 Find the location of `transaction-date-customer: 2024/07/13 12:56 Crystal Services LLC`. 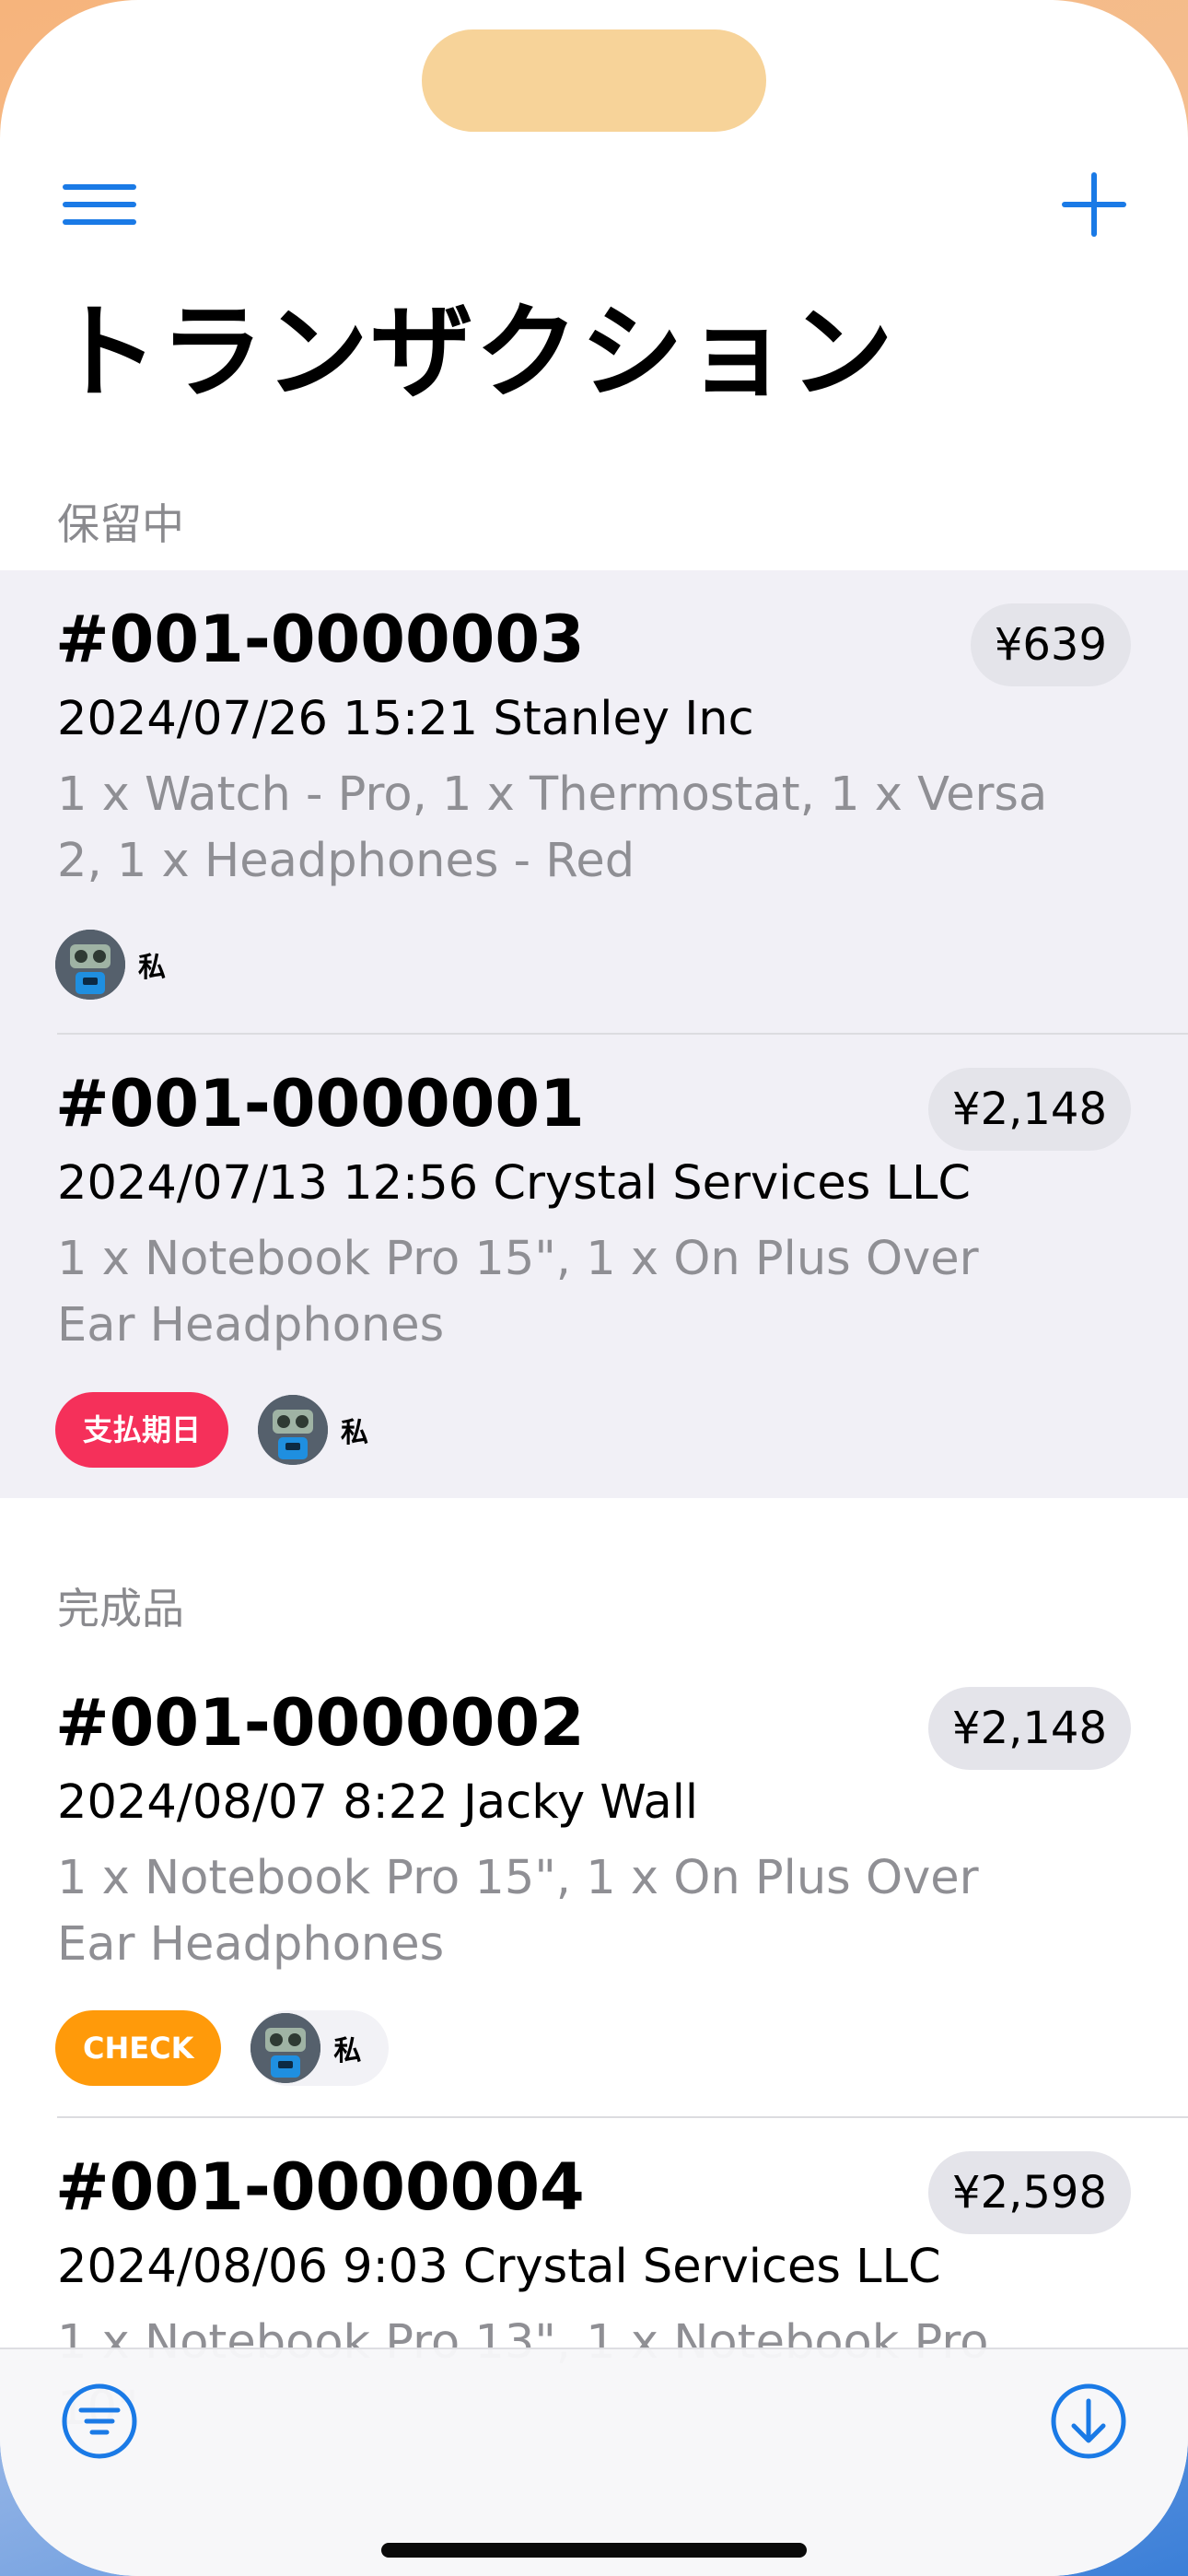

transaction-date-customer: 2024/07/13 12:56 Crystal Services LLC is located at coordinates (514, 1183).